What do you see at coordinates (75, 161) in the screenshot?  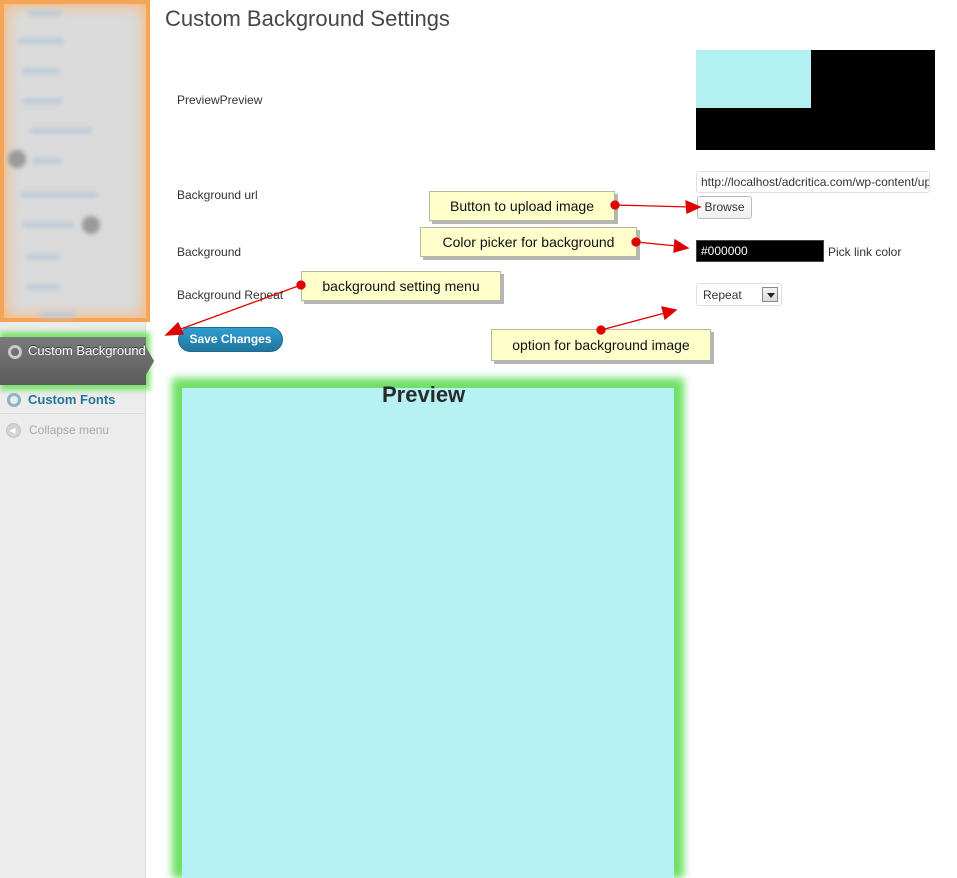 I see `blurred-menu-area` at bounding box center [75, 161].